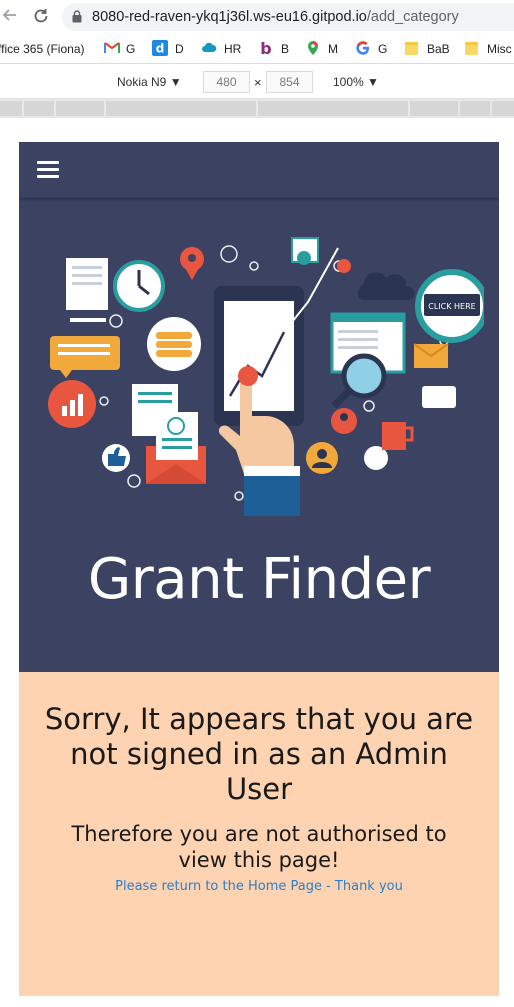 Image resolution: width=514 pixels, height=1007 pixels. What do you see at coordinates (226, 82) in the screenshot?
I see `width-input: 480` at bounding box center [226, 82].